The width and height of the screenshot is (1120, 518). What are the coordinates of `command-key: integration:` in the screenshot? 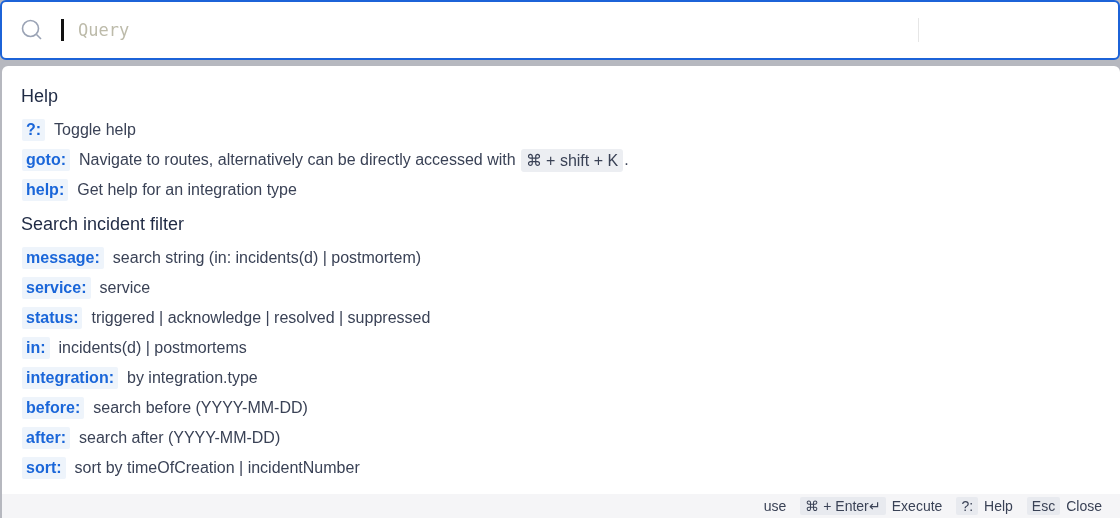 It's located at (70, 378).